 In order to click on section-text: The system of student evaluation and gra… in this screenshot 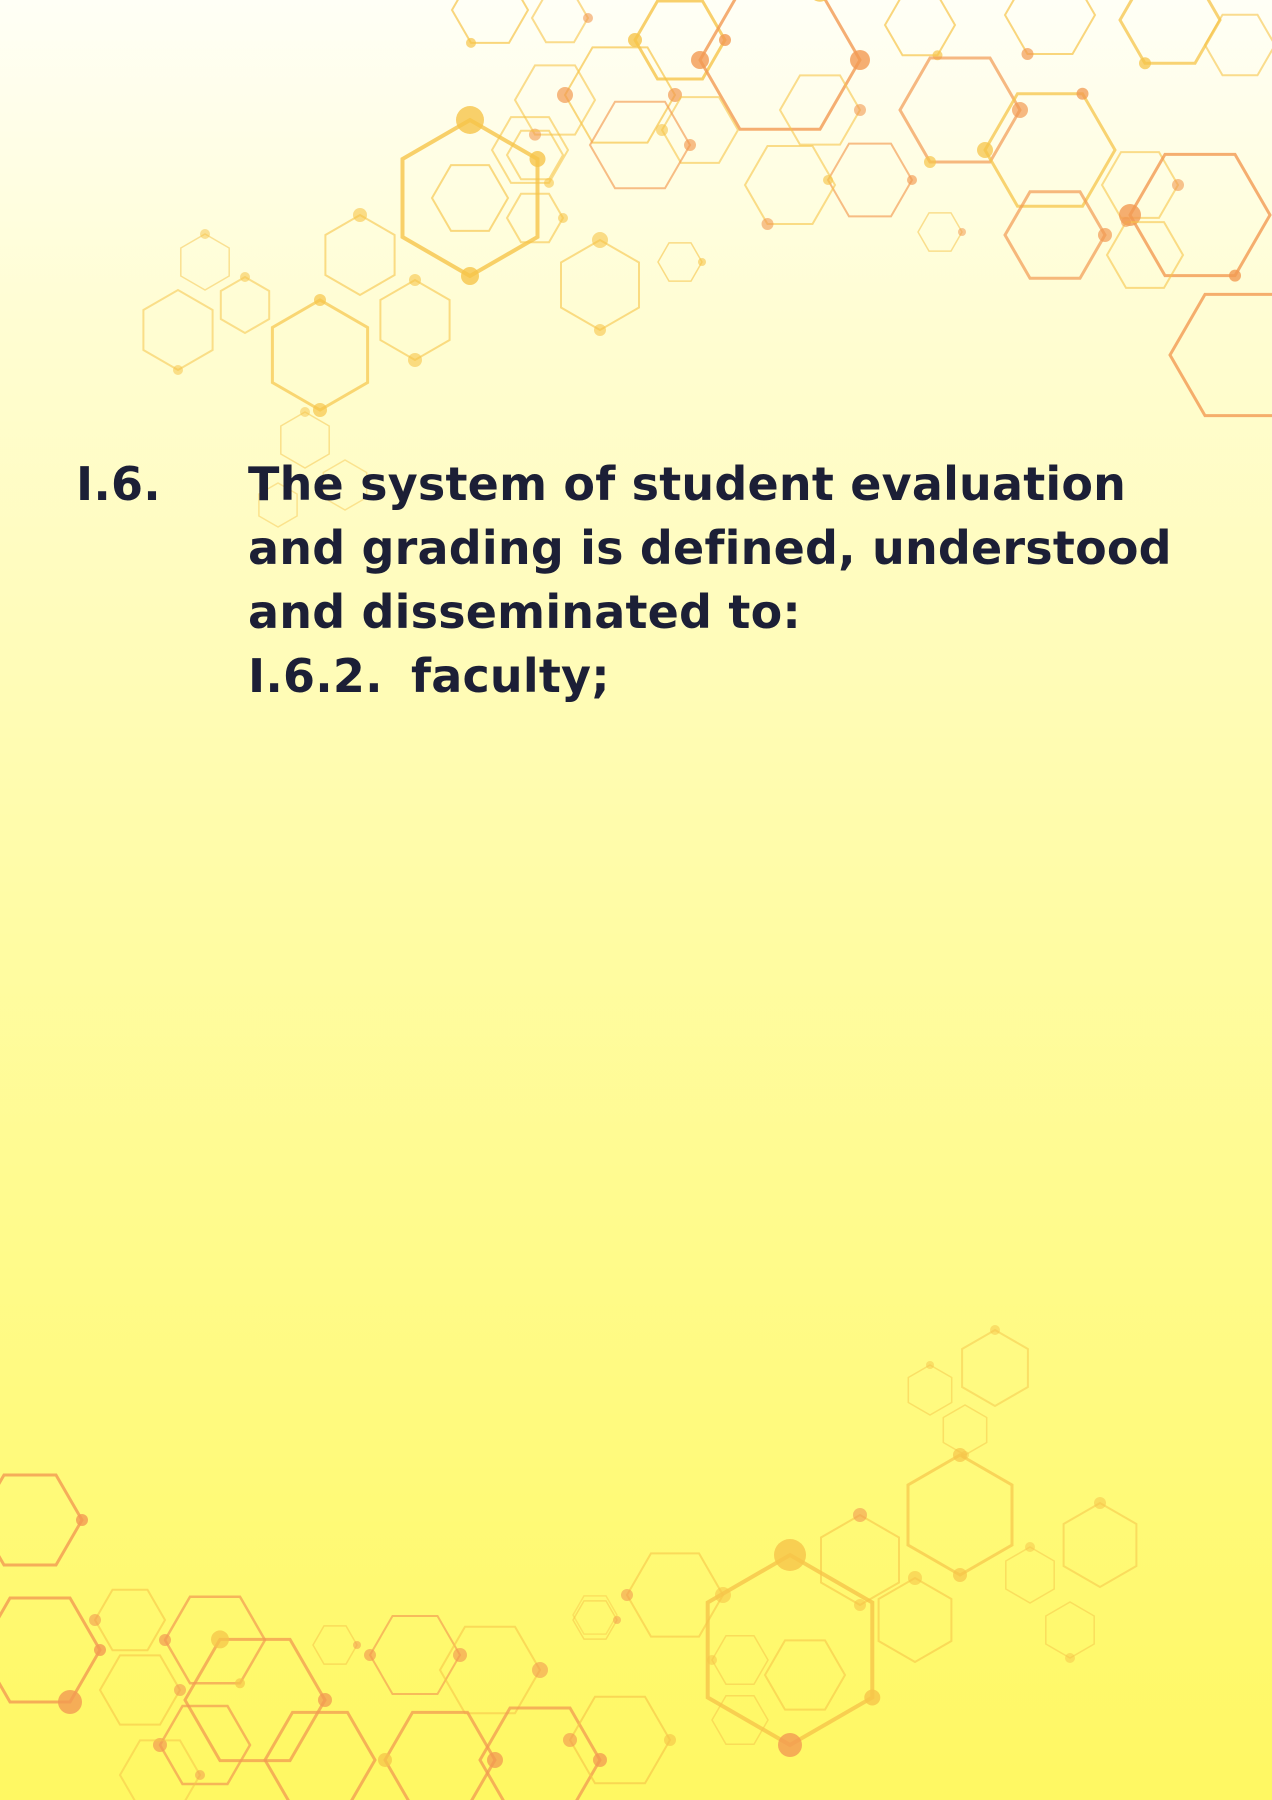, I will do `click(710, 548)`.